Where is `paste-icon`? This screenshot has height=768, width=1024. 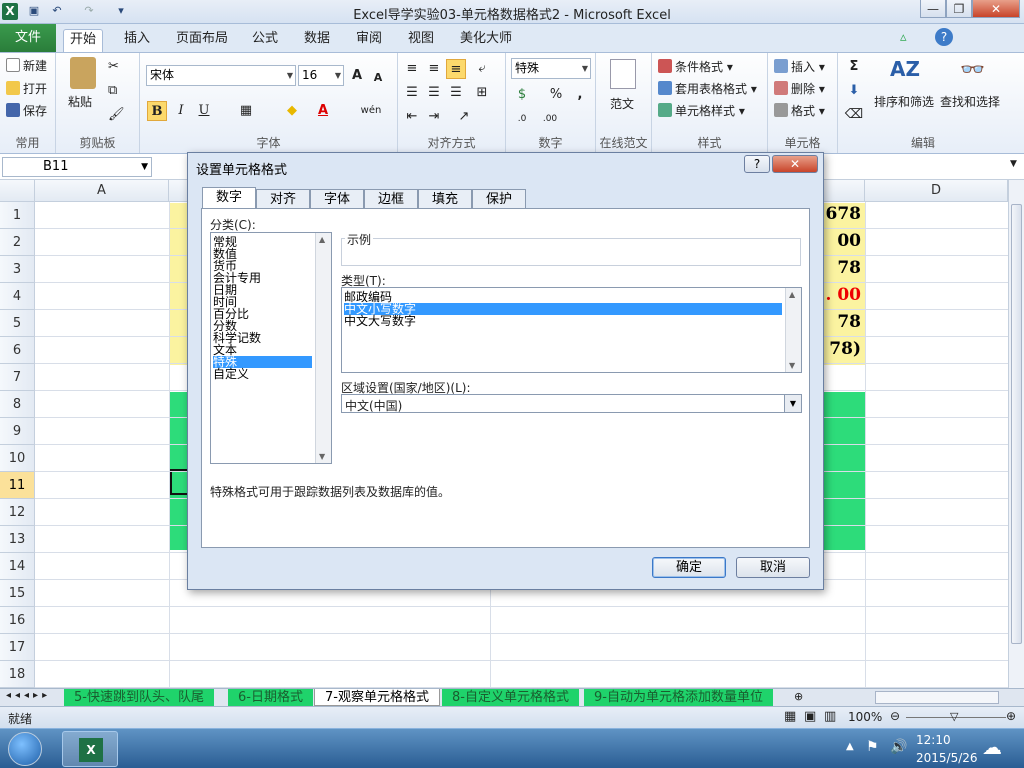 paste-icon is located at coordinates (83, 73).